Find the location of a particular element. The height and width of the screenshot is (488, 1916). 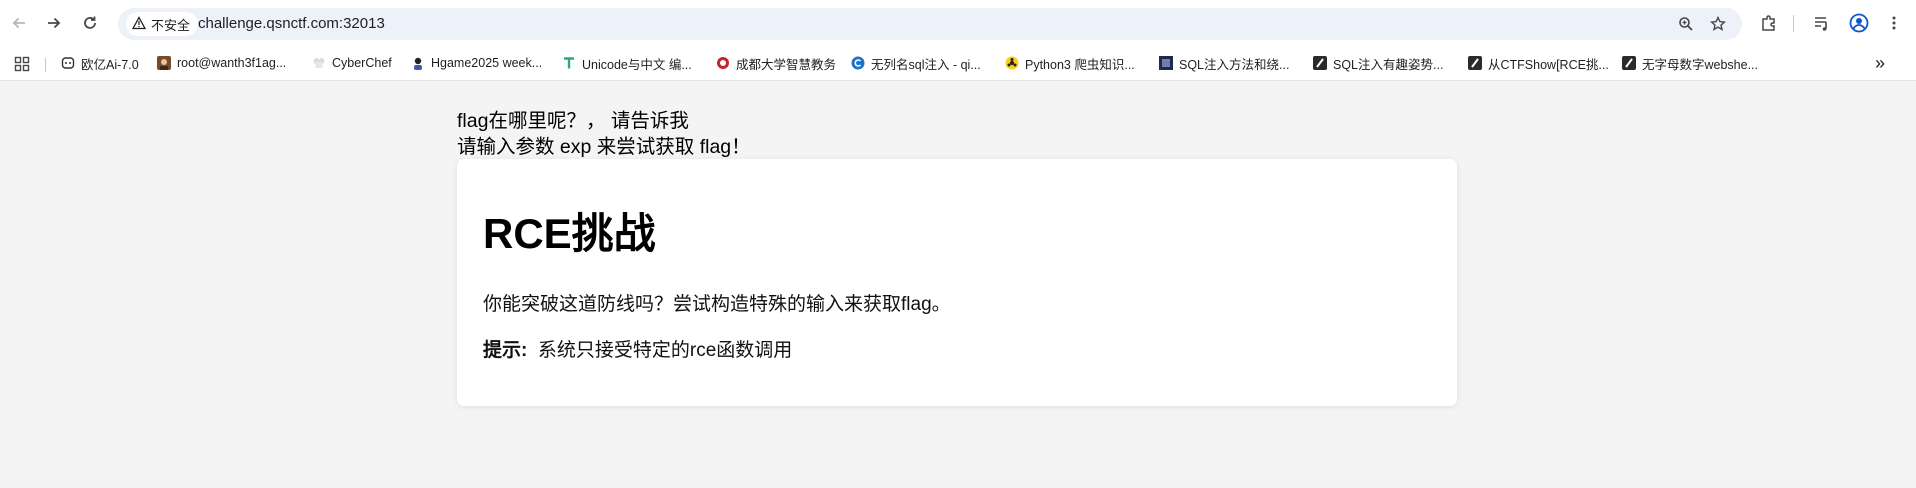

bookmark-item: 欧亿Ai-7.0 is located at coordinates (100, 63).